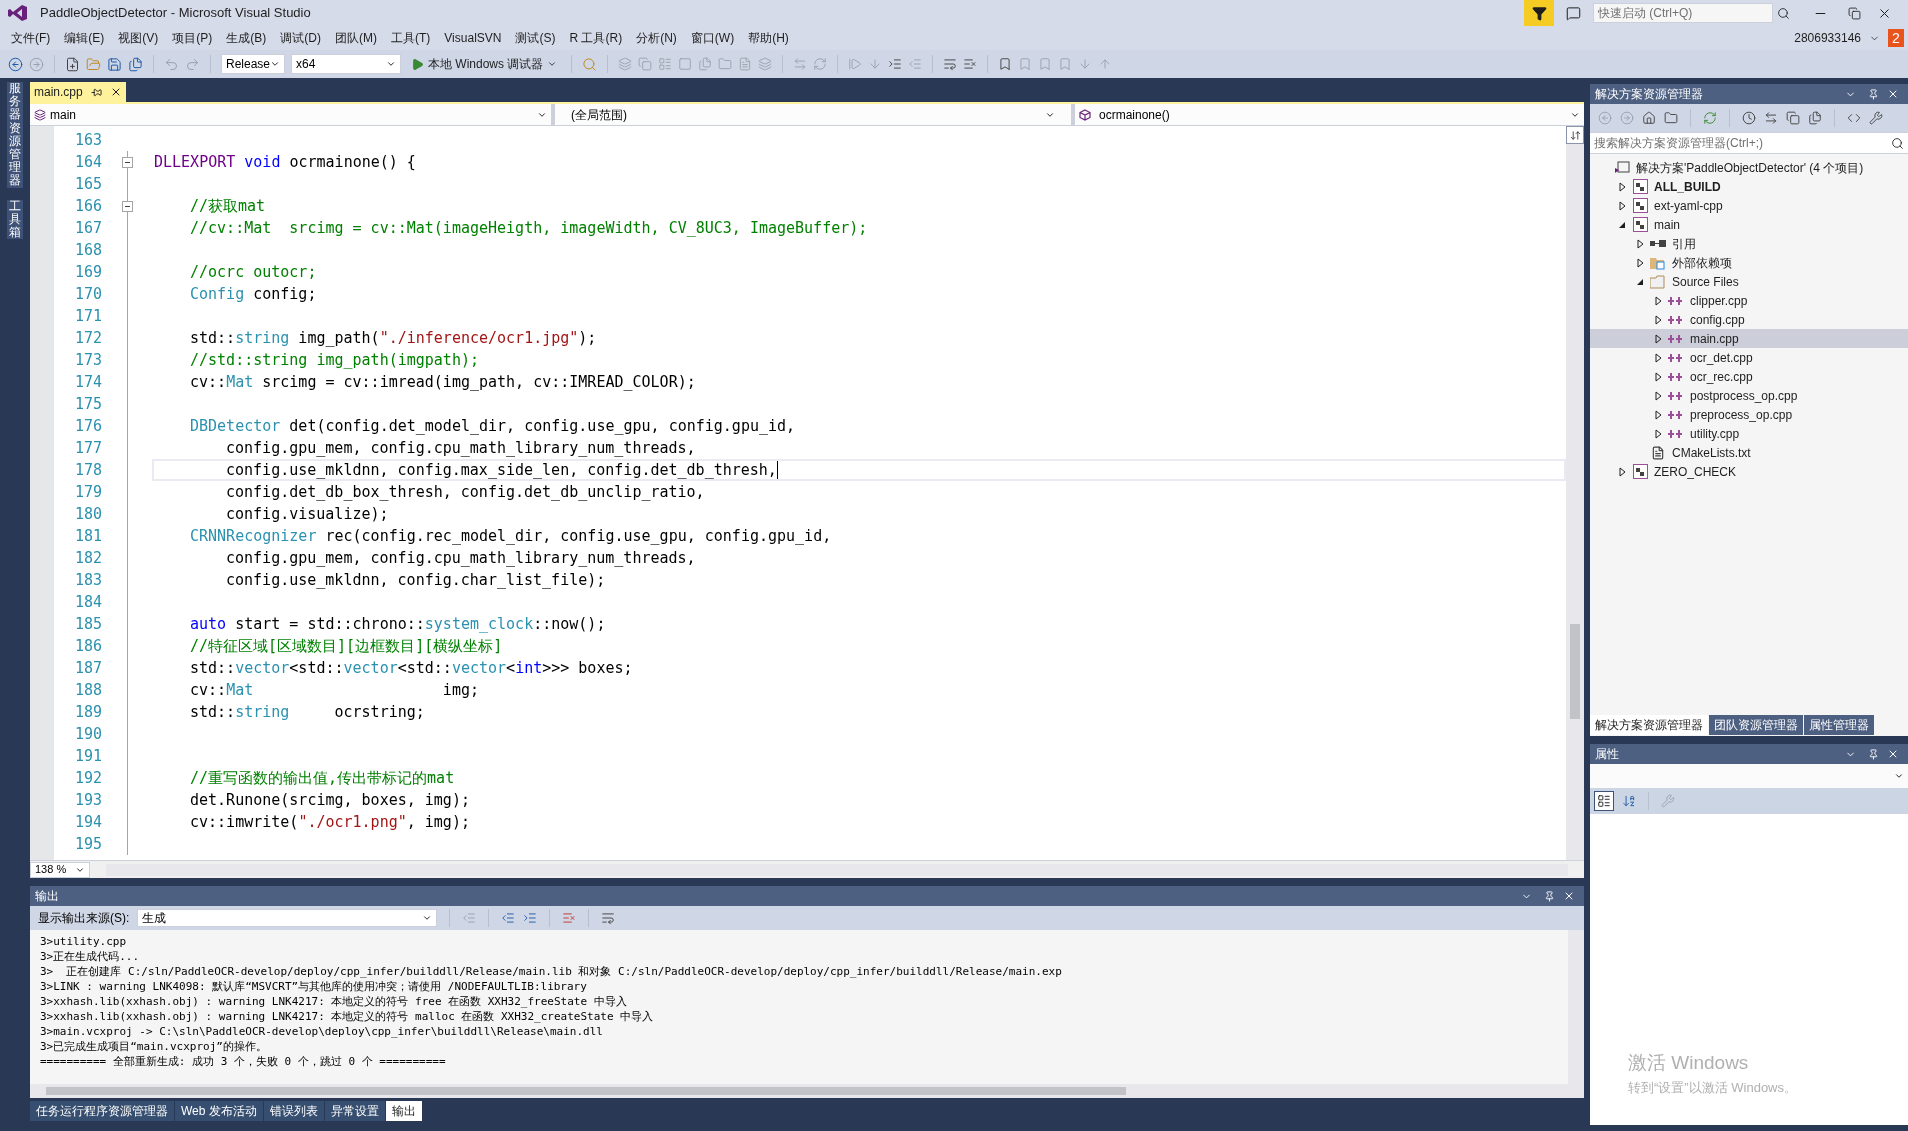 The height and width of the screenshot is (1131, 1908). I want to click on notification-flag, so click(1539, 13).